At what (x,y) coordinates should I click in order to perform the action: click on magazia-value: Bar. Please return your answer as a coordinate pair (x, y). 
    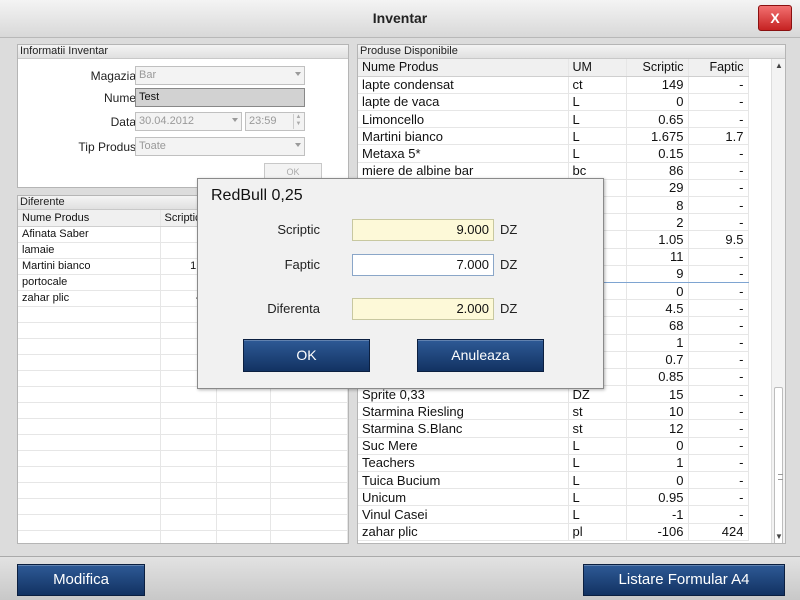
    Looking at the image, I should click on (148, 75).